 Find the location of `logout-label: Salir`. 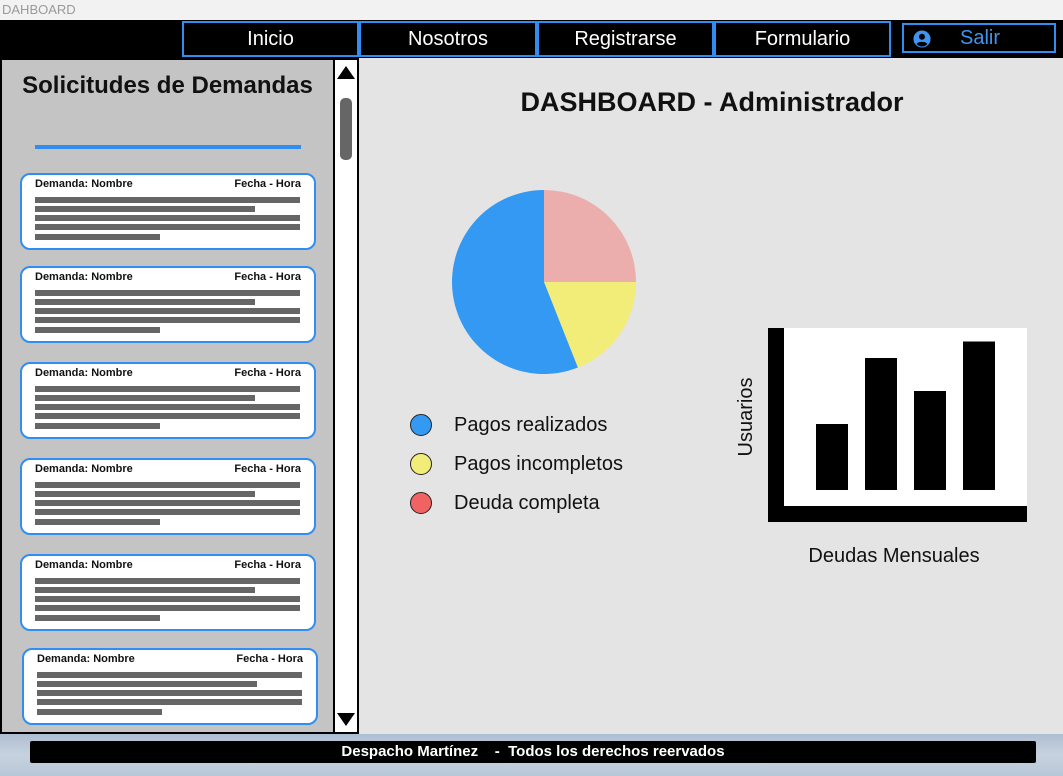

logout-label: Salir is located at coordinates (980, 38).